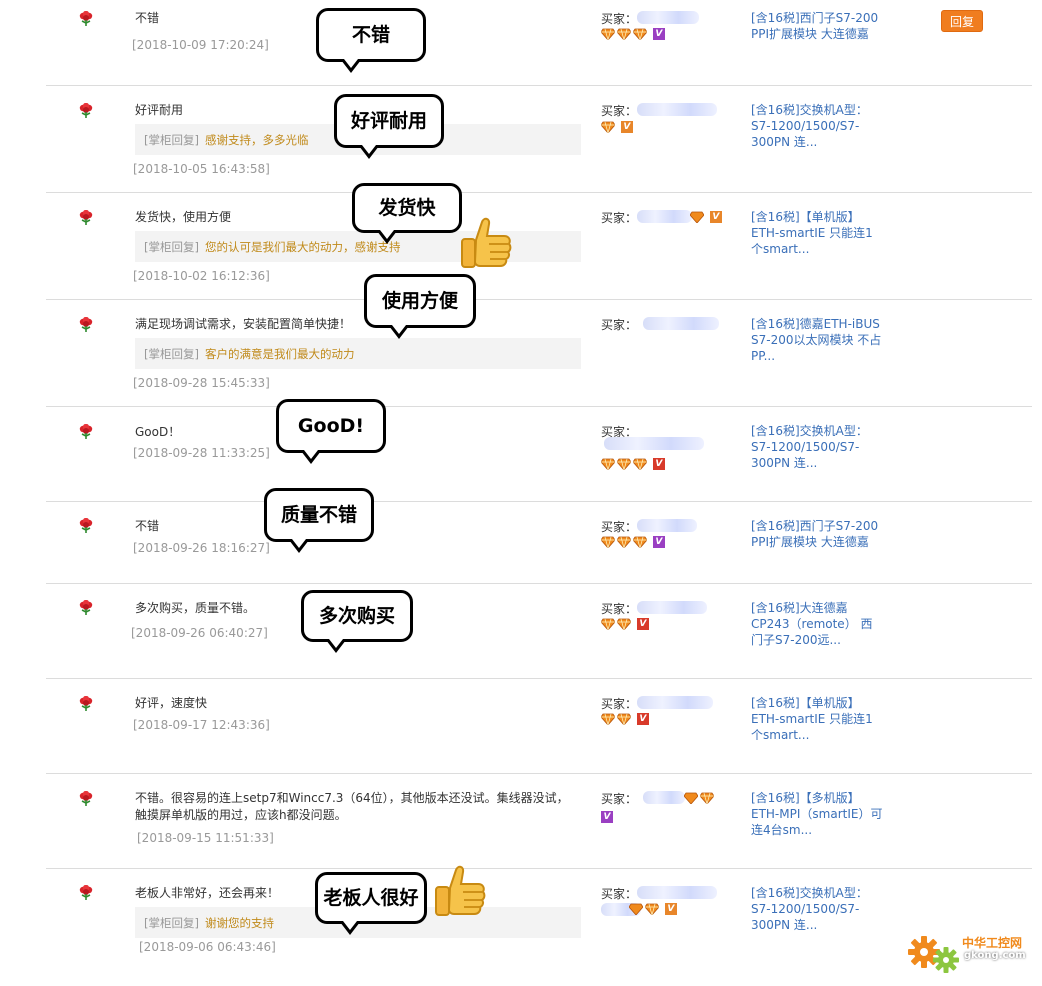 The image size is (1042, 986). I want to click on reply-text: 您的认可是我们最大的动力，感谢支持, so click(303, 247).